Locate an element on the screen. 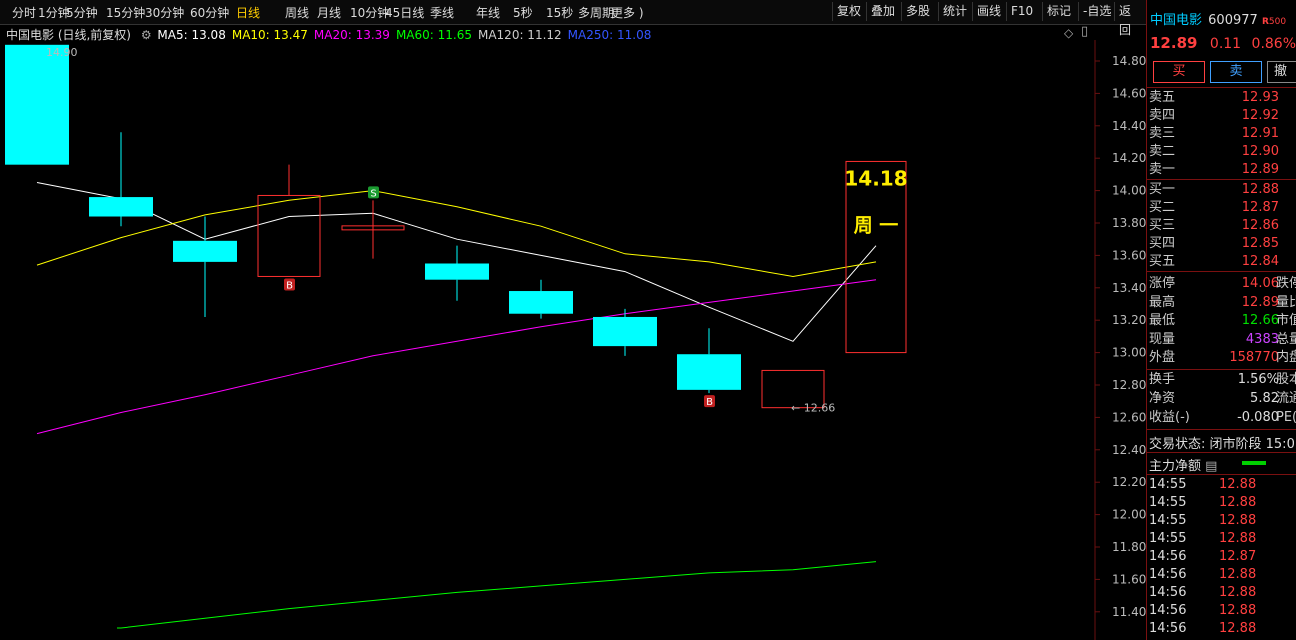 This screenshot has width=1296, height=640. list-icon: ▤ is located at coordinates (1211, 466).